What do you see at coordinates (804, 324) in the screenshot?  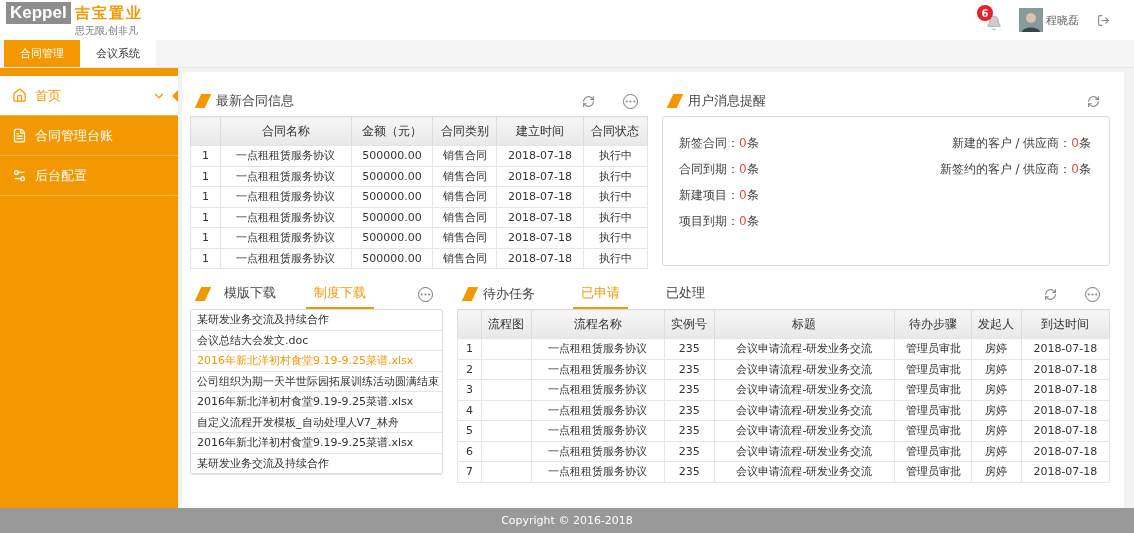 I see `column-header: 标题` at bounding box center [804, 324].